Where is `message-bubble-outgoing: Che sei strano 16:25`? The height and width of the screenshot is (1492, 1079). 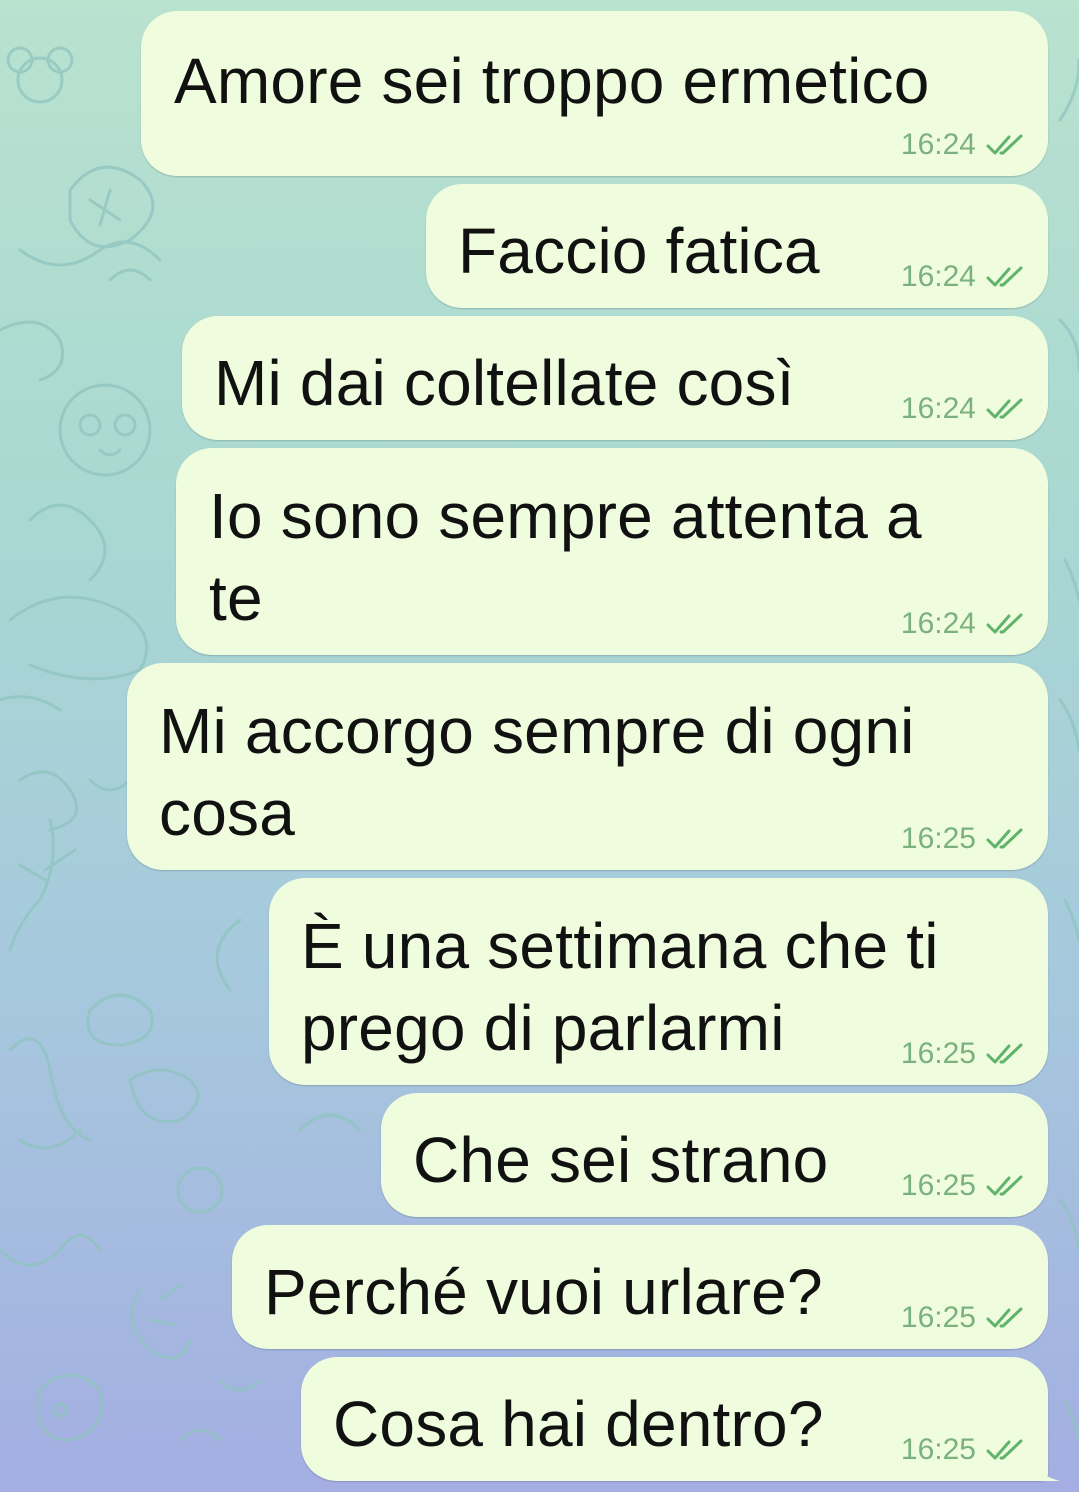
message-bubble-outgoing: Che sei strano 16:25 is located at coordinates (714, 1155).